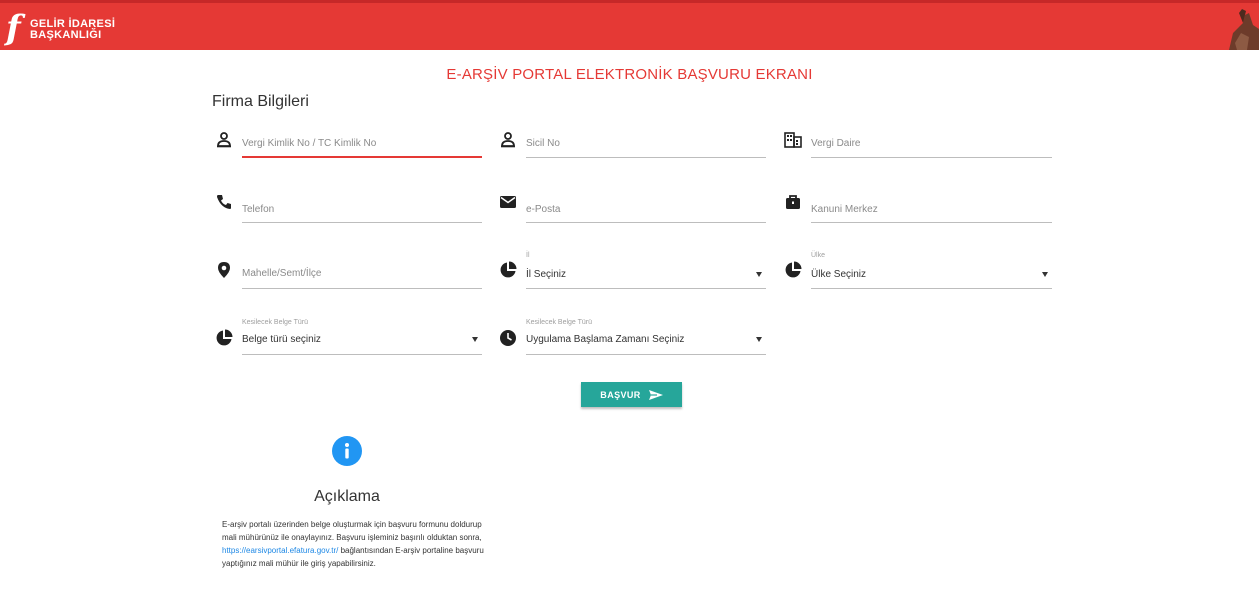  Describe the element at coordinates (362, 288) in the screenshot. I see `mahalle-underline` at that location.